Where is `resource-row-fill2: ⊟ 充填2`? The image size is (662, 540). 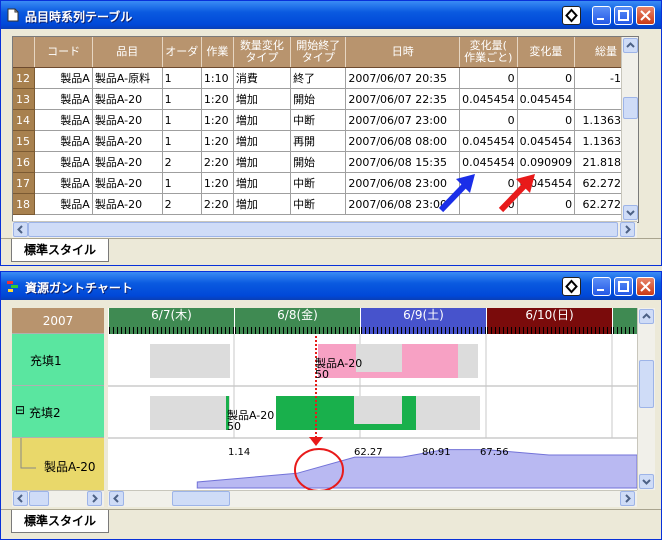
resource-row-fill2: ⊟ 充填2 is located at coordinates (58, 412).